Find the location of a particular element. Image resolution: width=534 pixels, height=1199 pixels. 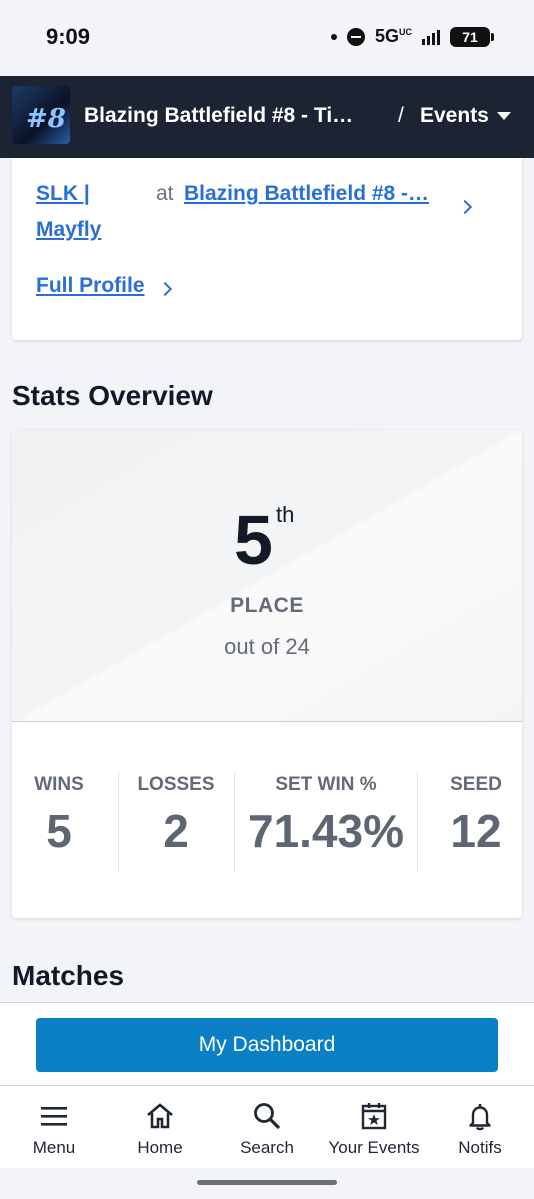

caret-down-icon is located at coordinates (503, 116).